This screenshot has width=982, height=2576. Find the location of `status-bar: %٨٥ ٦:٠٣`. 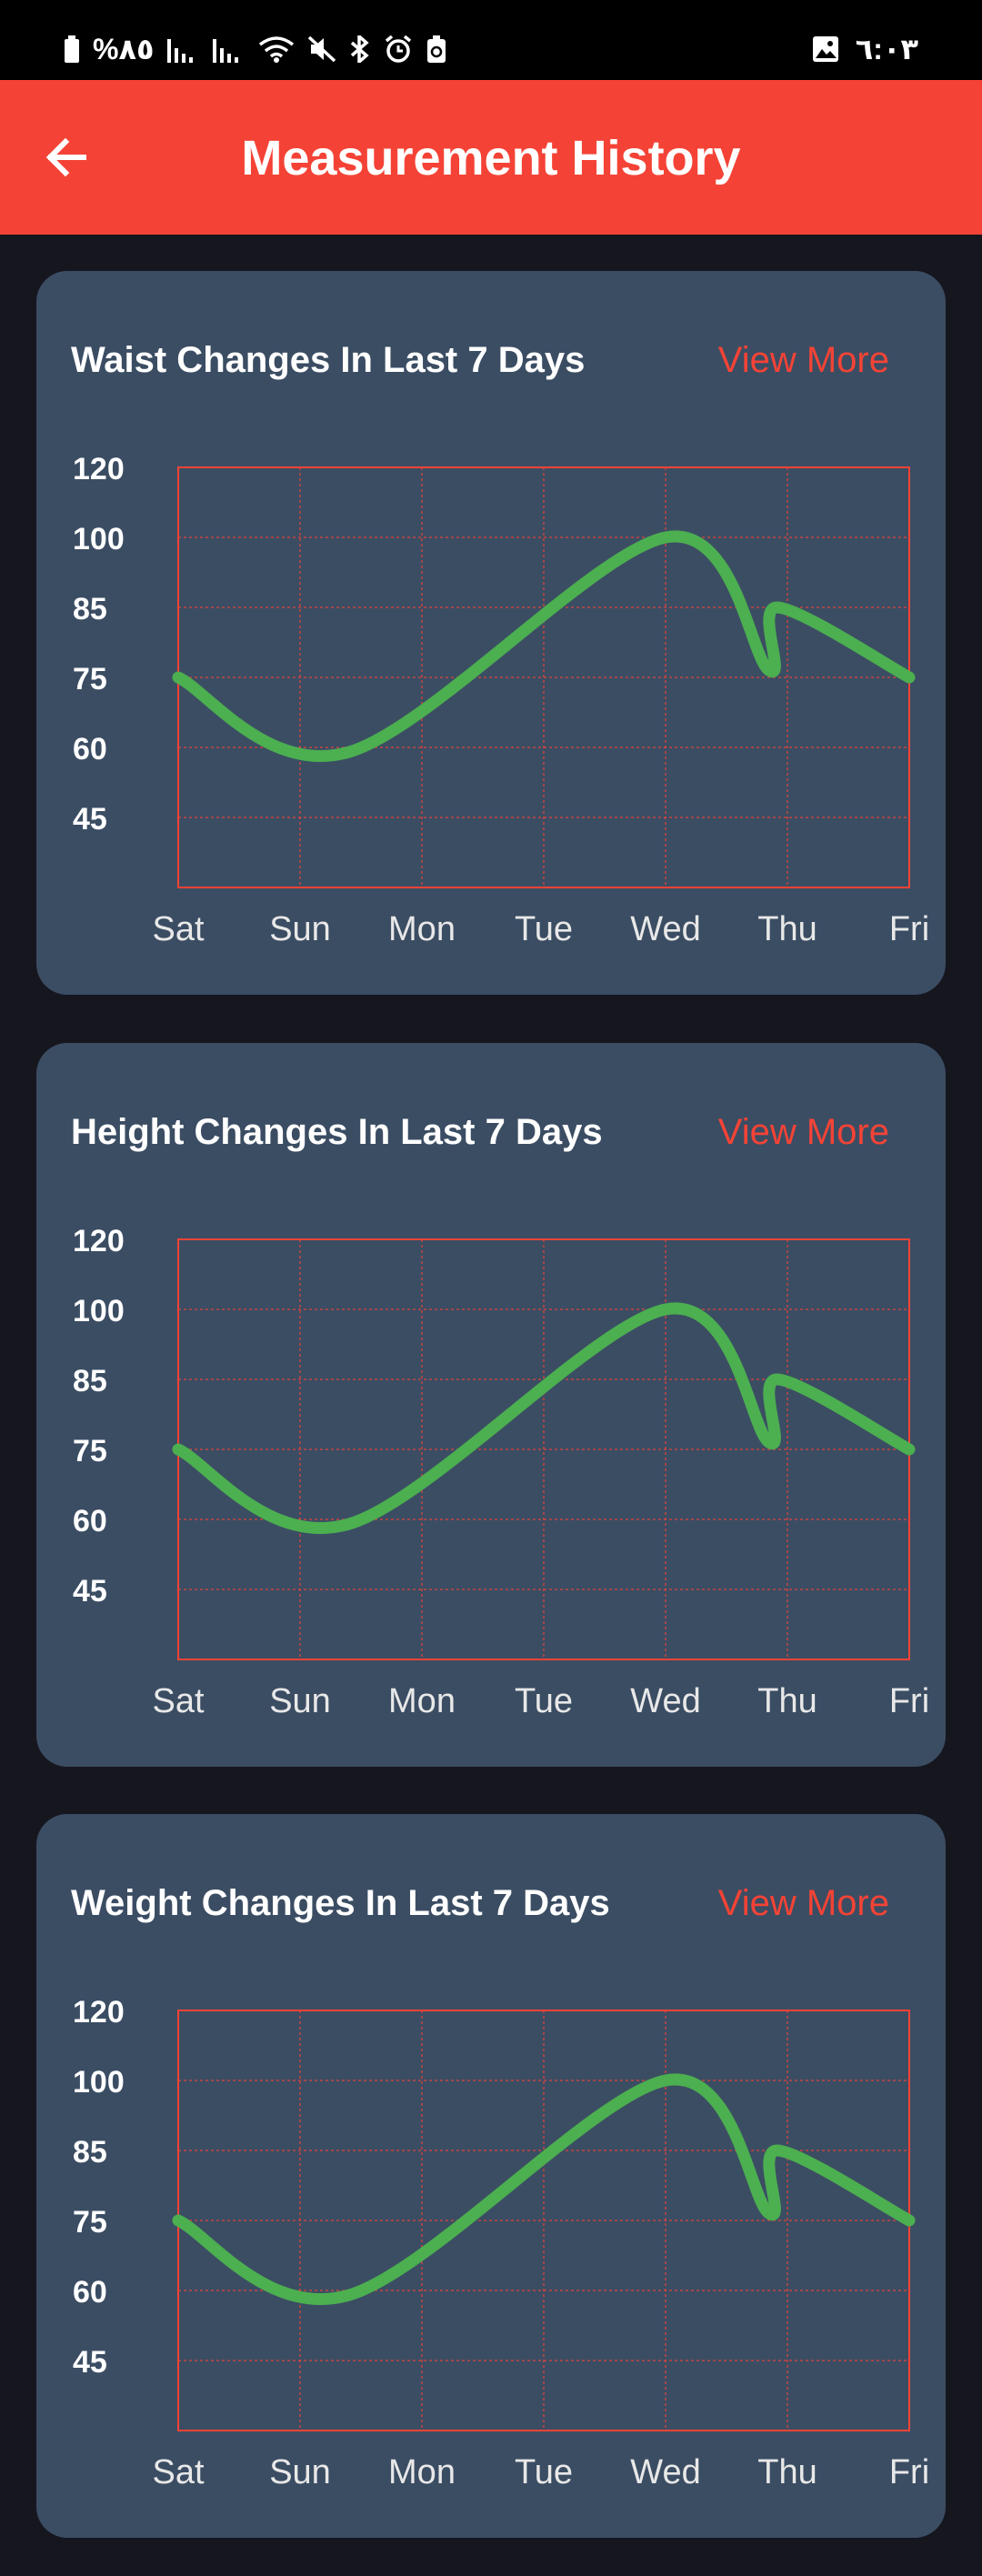

status-bar: %٨٥ ٦:٠٣ is located at coordinates (491, 40).